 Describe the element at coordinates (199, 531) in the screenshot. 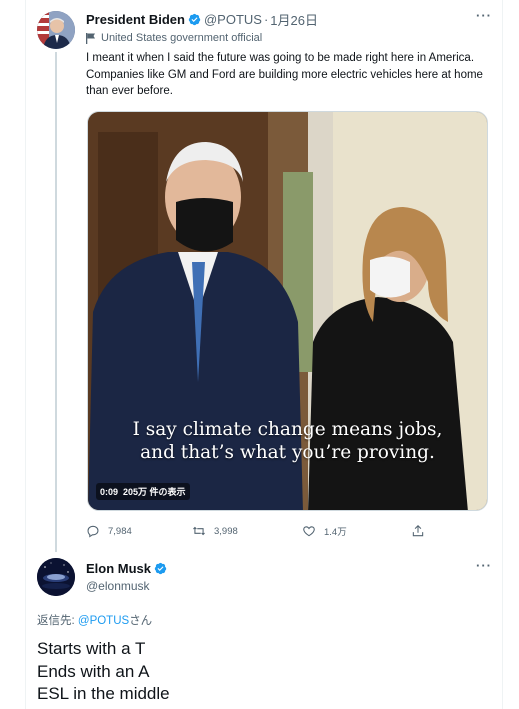

I see `retweet-icon` at that location.